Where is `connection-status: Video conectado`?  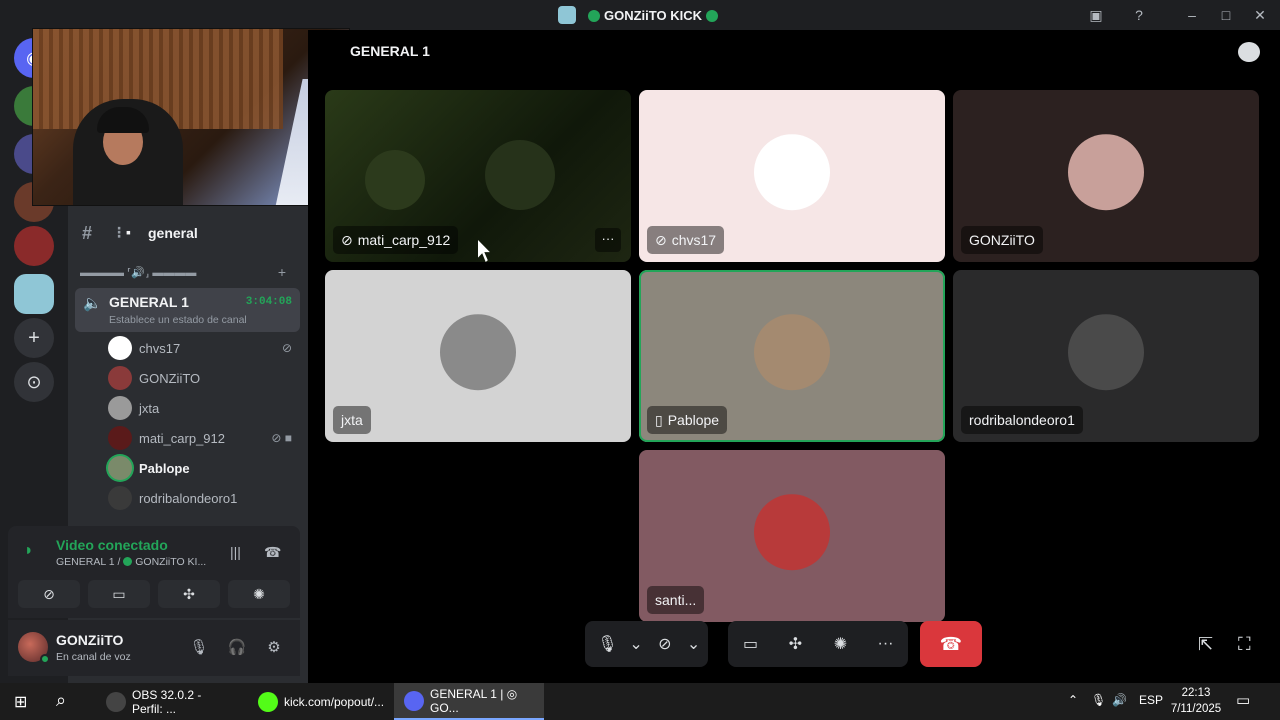
connection-status: Video conectado is located at coordinates (112, 545).